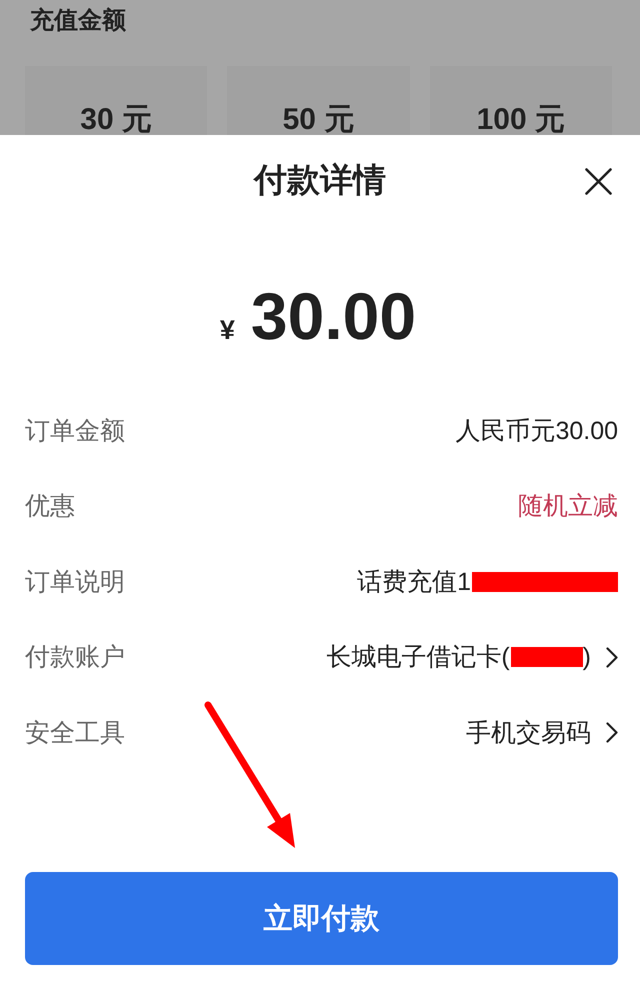  I want to click on row-value: 手机交易码, so click(528, 733).